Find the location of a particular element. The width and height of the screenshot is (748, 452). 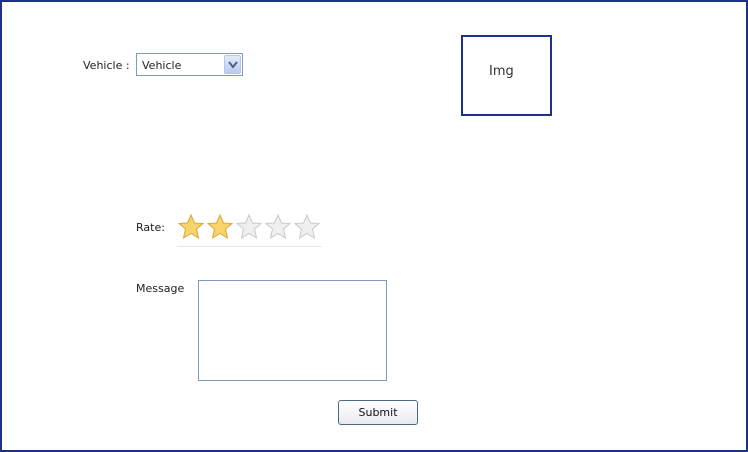

image-placeholder: Img is located at coordinates (506, 75).